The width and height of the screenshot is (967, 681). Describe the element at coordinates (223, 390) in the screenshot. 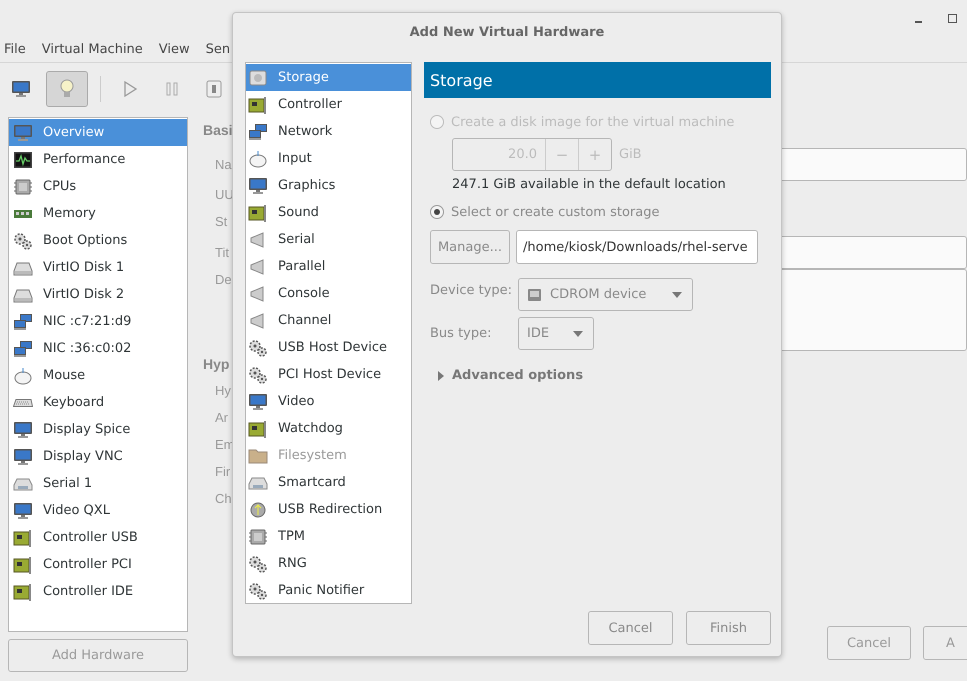

I see `field-label: Hy` at that location.